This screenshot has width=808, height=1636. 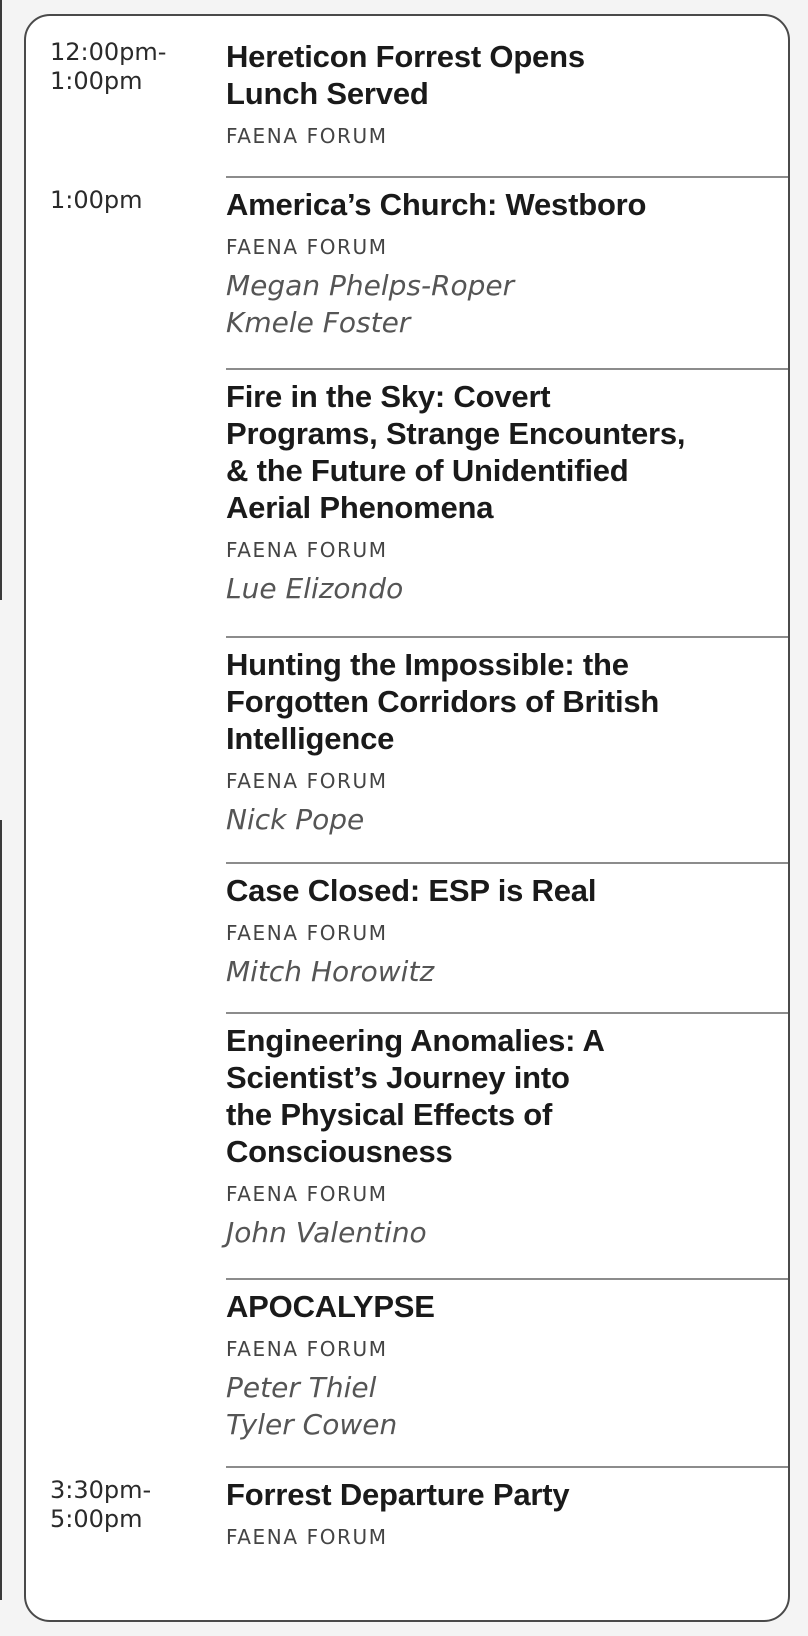 I want to click on speaker-name: Tyler Cowen, so click(x=312, y=1424).